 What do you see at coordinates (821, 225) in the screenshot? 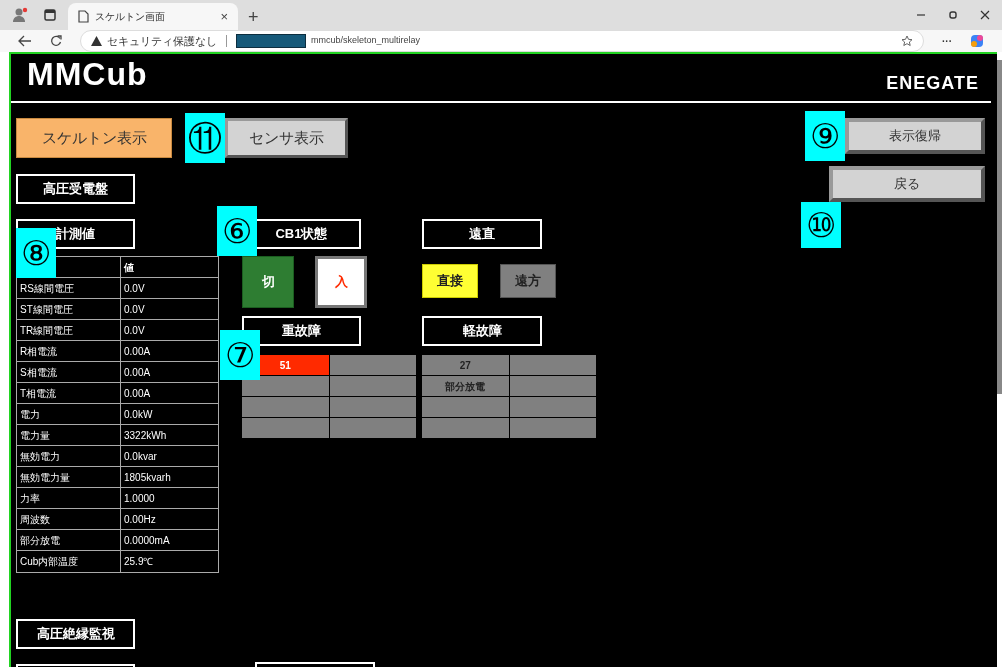
I see `number-marker: ⑩` at bounding box center [821, 225].